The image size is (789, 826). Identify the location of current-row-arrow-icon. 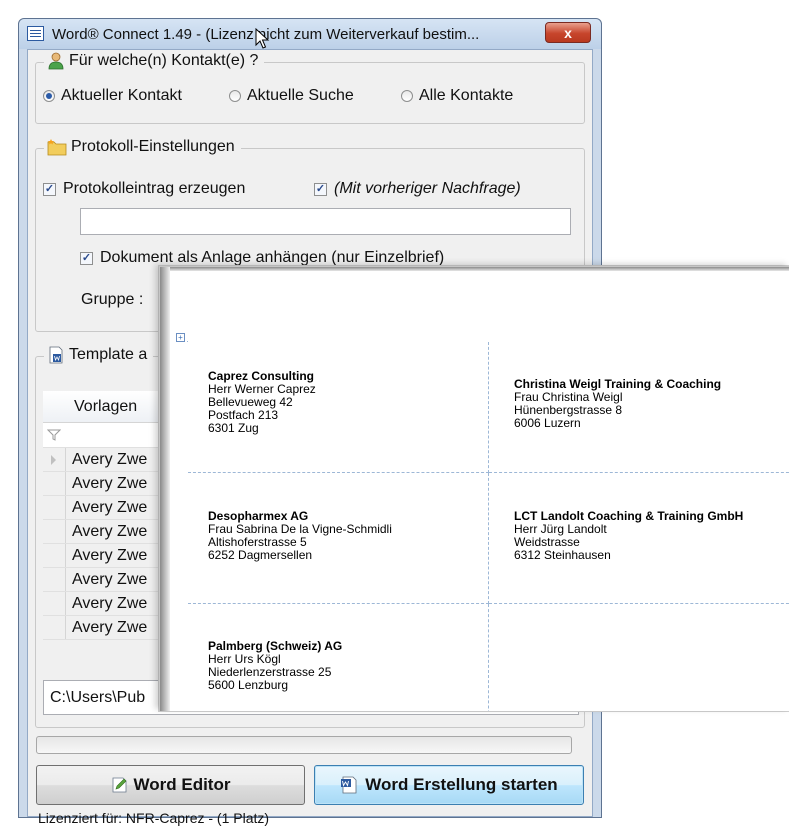
(53, 460).